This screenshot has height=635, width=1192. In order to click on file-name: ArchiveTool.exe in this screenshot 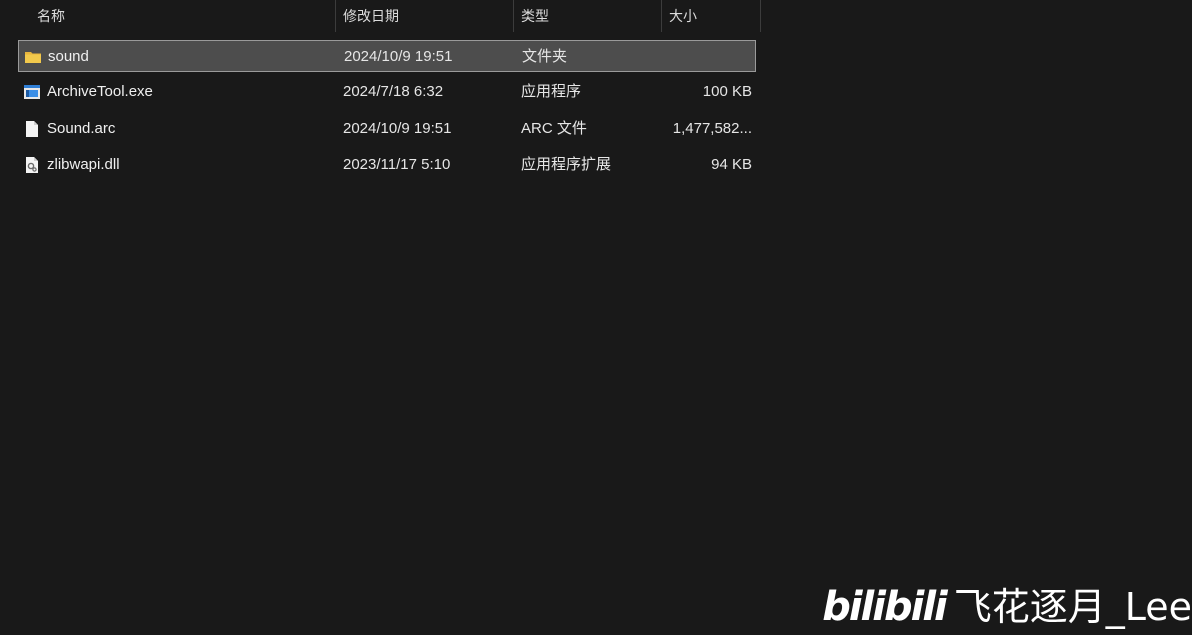, I will do `click(100, 91)`.